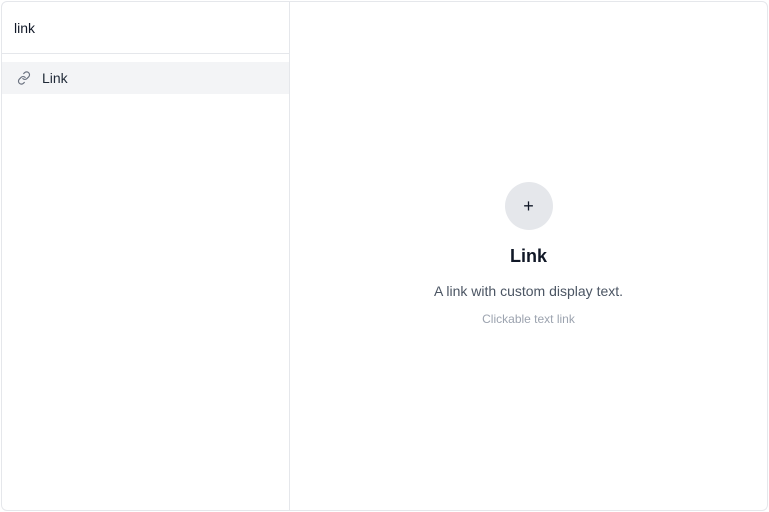  What do you see at coordinates (145, 78) in the screenshot?
I see `result-item-link: Link` at bounding box center [145, 78].